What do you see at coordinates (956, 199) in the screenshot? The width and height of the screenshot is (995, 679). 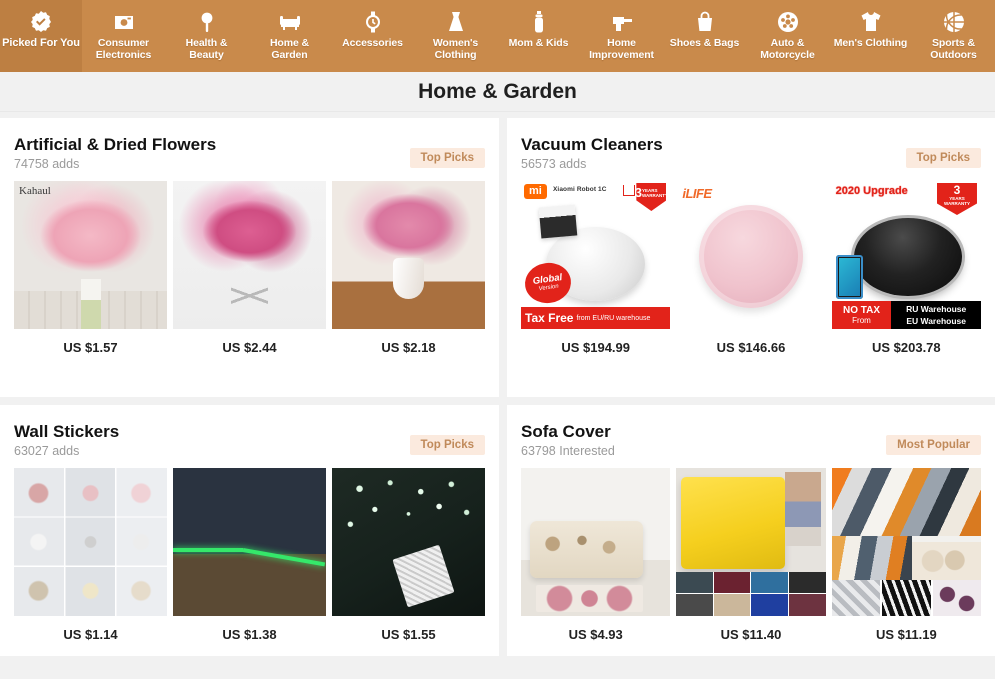 I see `warranty-shield-badge: 3 YEARS WARRANTY` at bounding box center [956, 199].